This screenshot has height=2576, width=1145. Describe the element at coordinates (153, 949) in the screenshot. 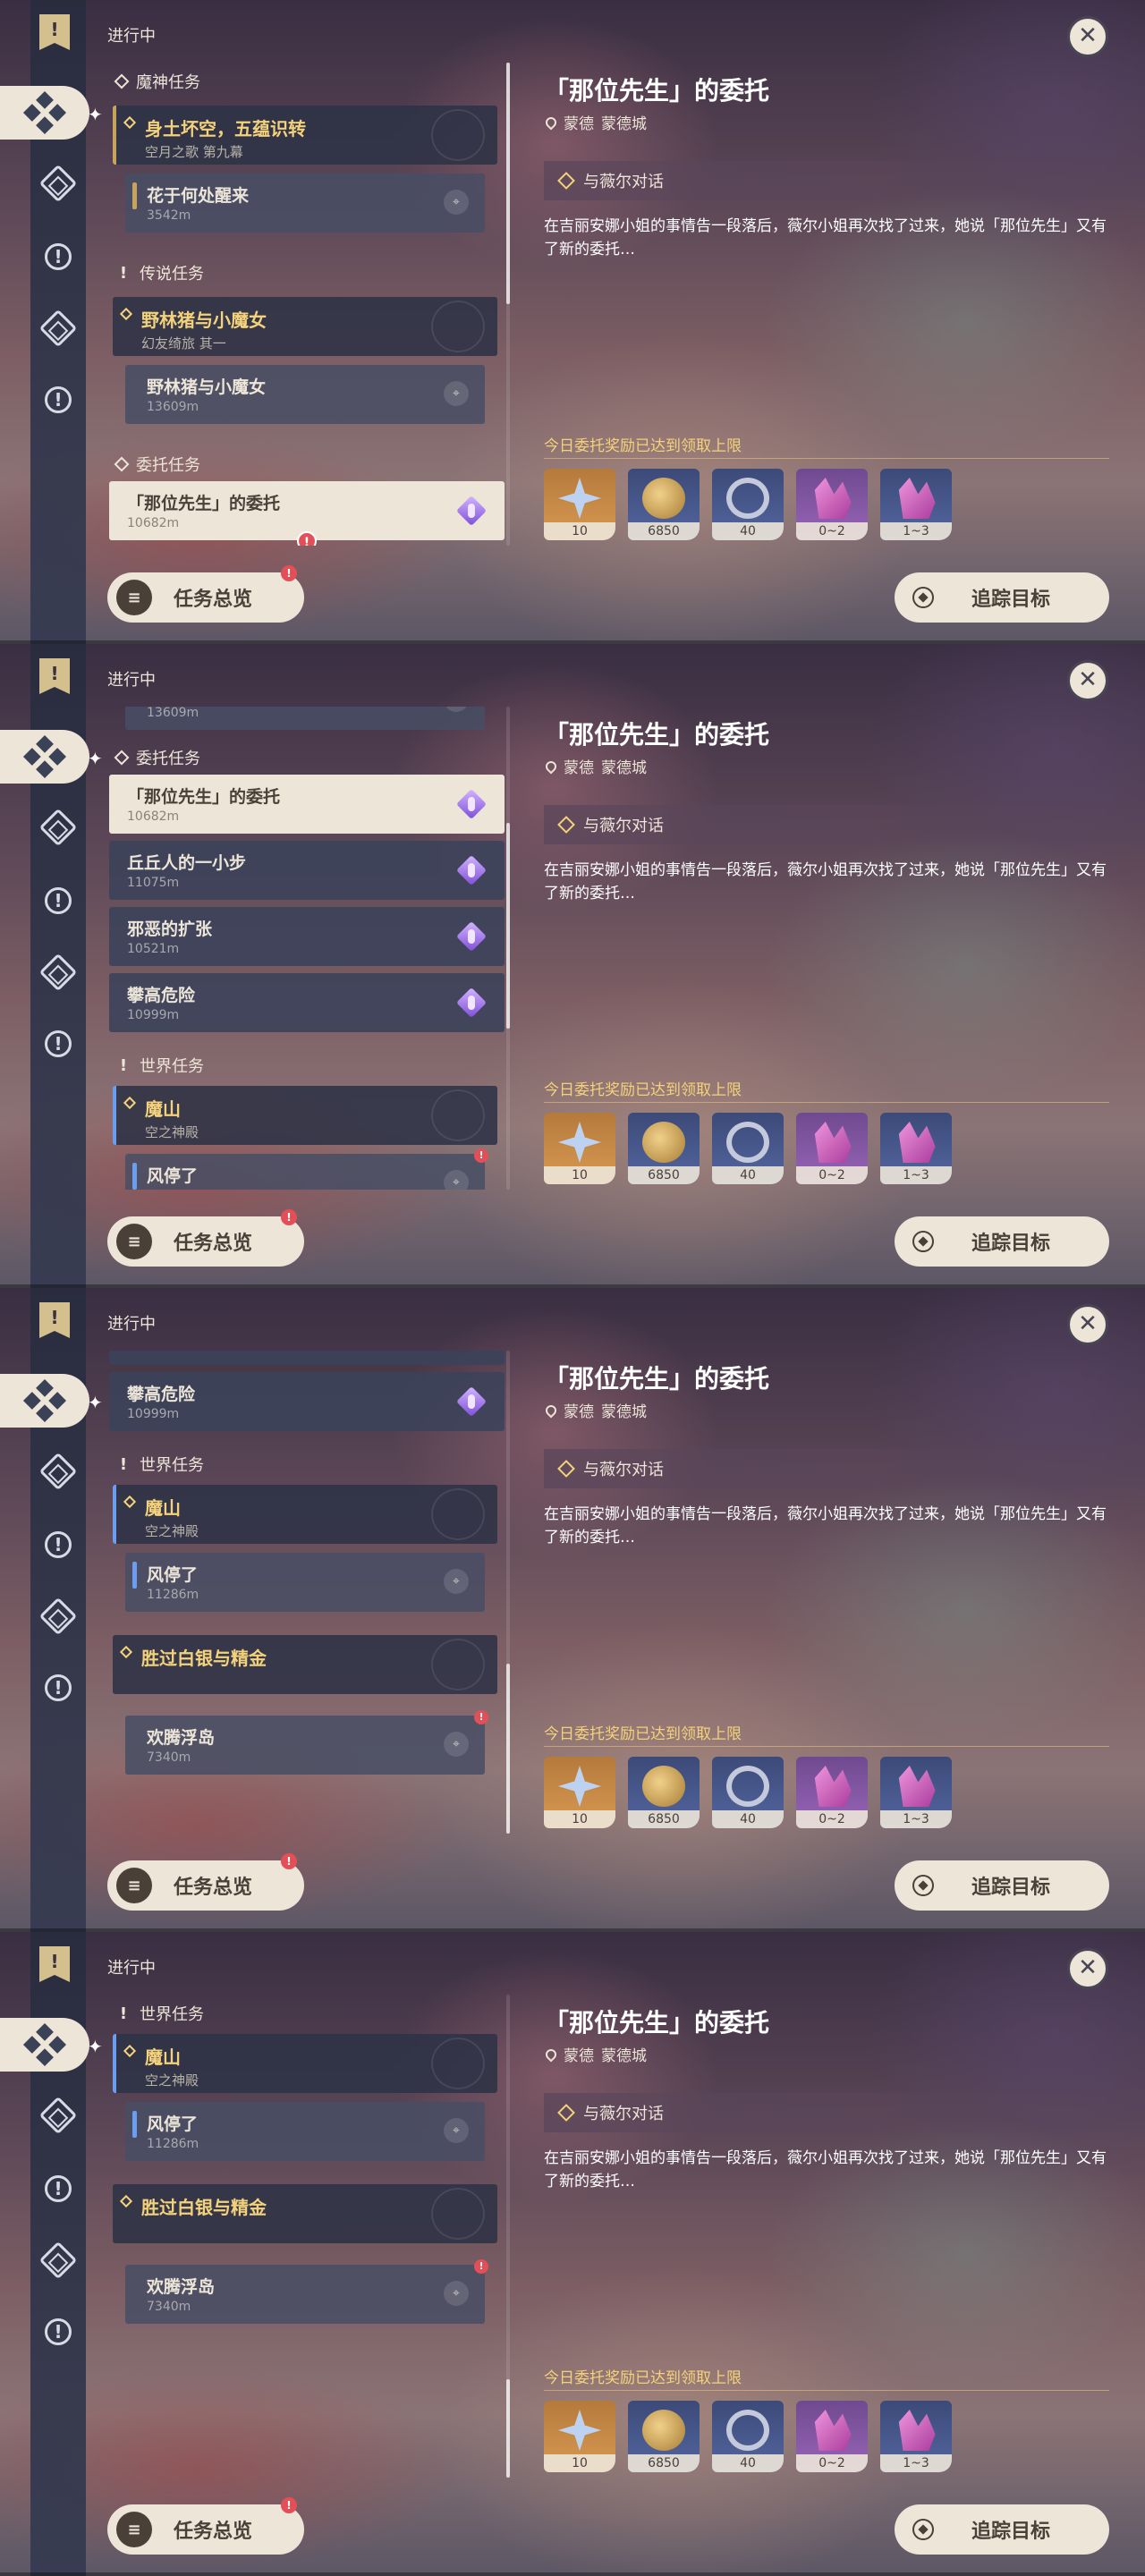

I see `commission-distance: 10521m` at that location.